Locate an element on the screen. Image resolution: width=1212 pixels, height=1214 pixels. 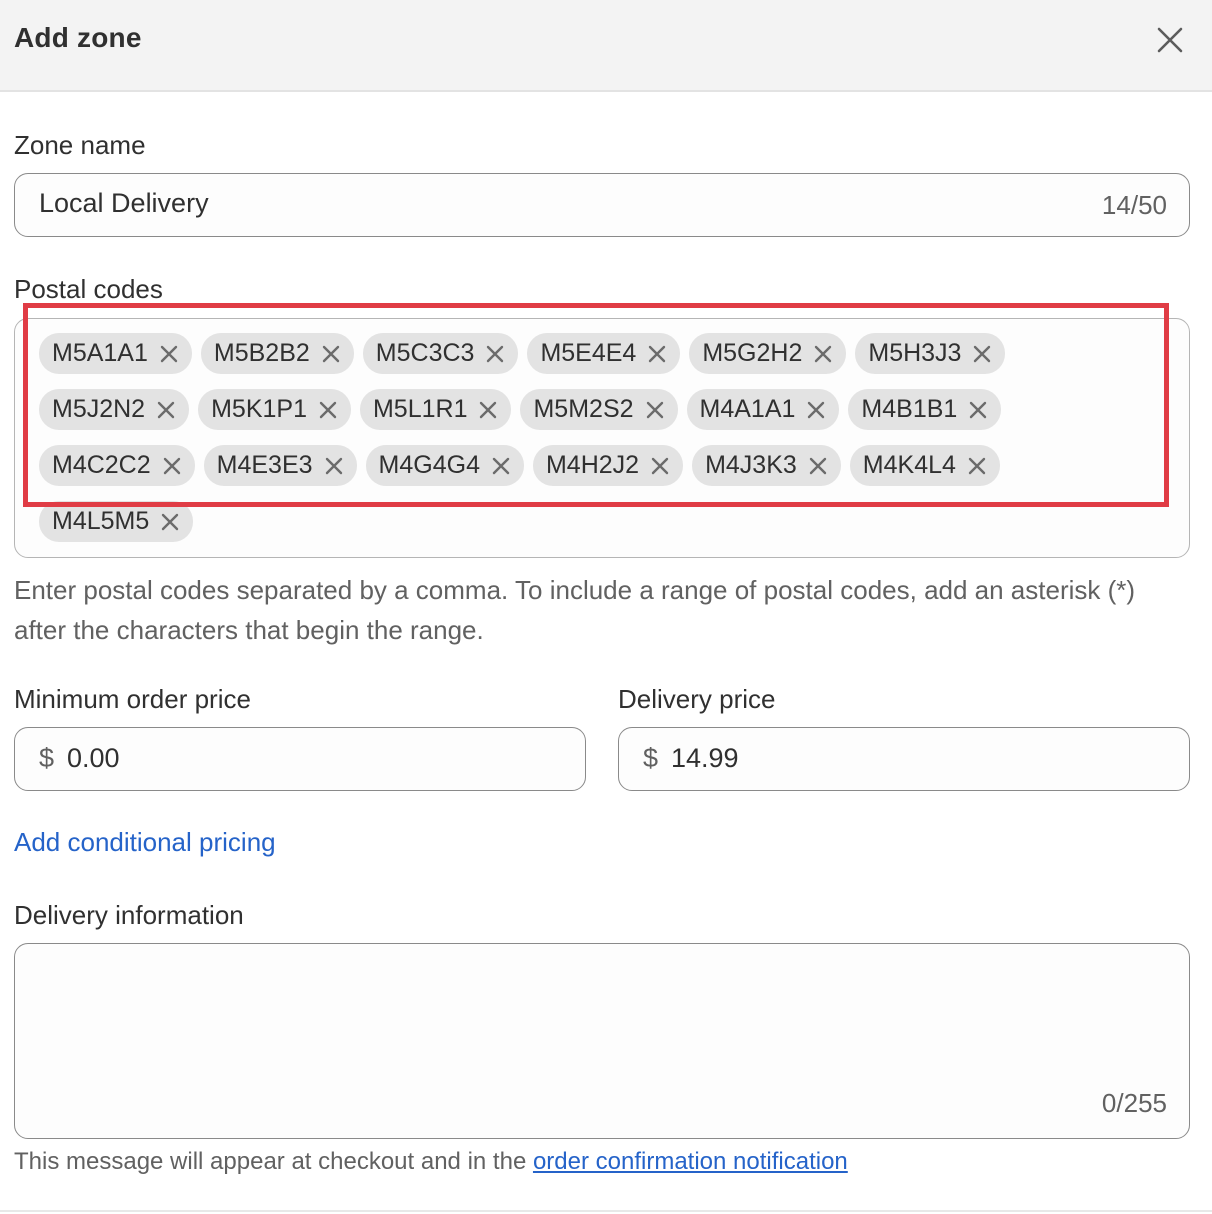
modal-header: Add zone is located at coordinates (606, 46).